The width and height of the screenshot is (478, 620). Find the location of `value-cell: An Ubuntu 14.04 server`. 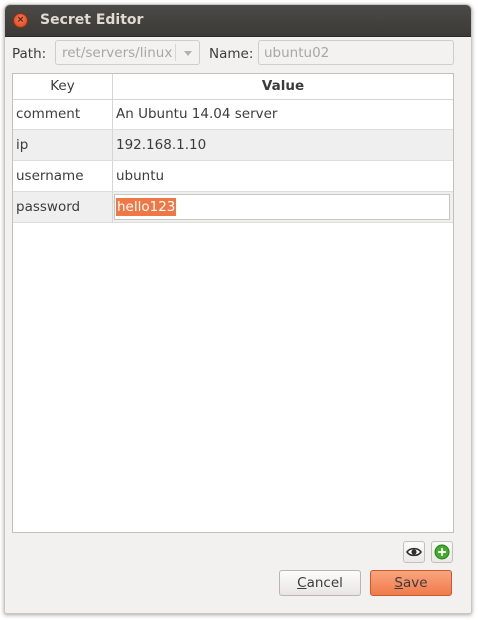

value-cell: An Ubuntu 14.04 server is located at coordinates (283, 114).